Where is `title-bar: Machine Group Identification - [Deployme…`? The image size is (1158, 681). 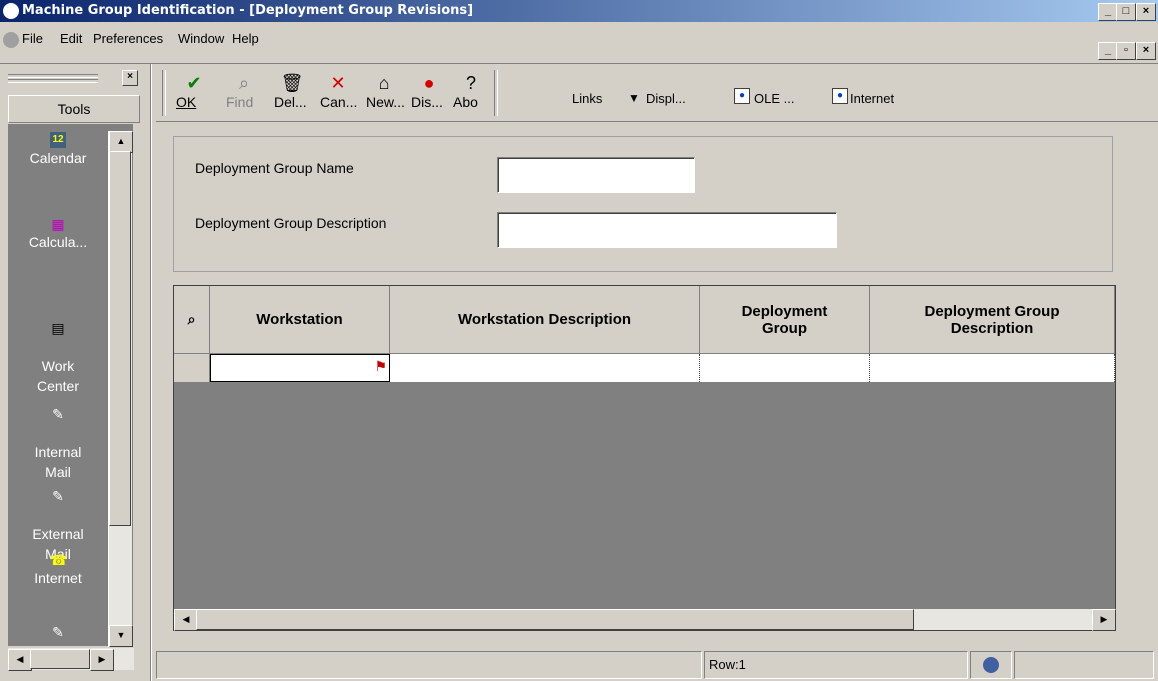 title-bar: Machine Group Identification - [Deployme… is located at coordinates (579, 11).